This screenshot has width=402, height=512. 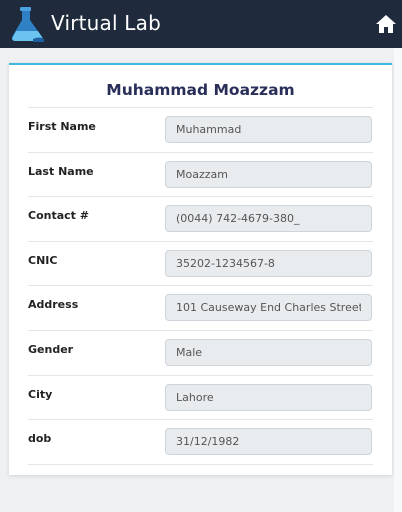 What do you see at coordinates (53, 305) in the screenshot?
I see `address-label: Address` at bounding box center [53, 305].